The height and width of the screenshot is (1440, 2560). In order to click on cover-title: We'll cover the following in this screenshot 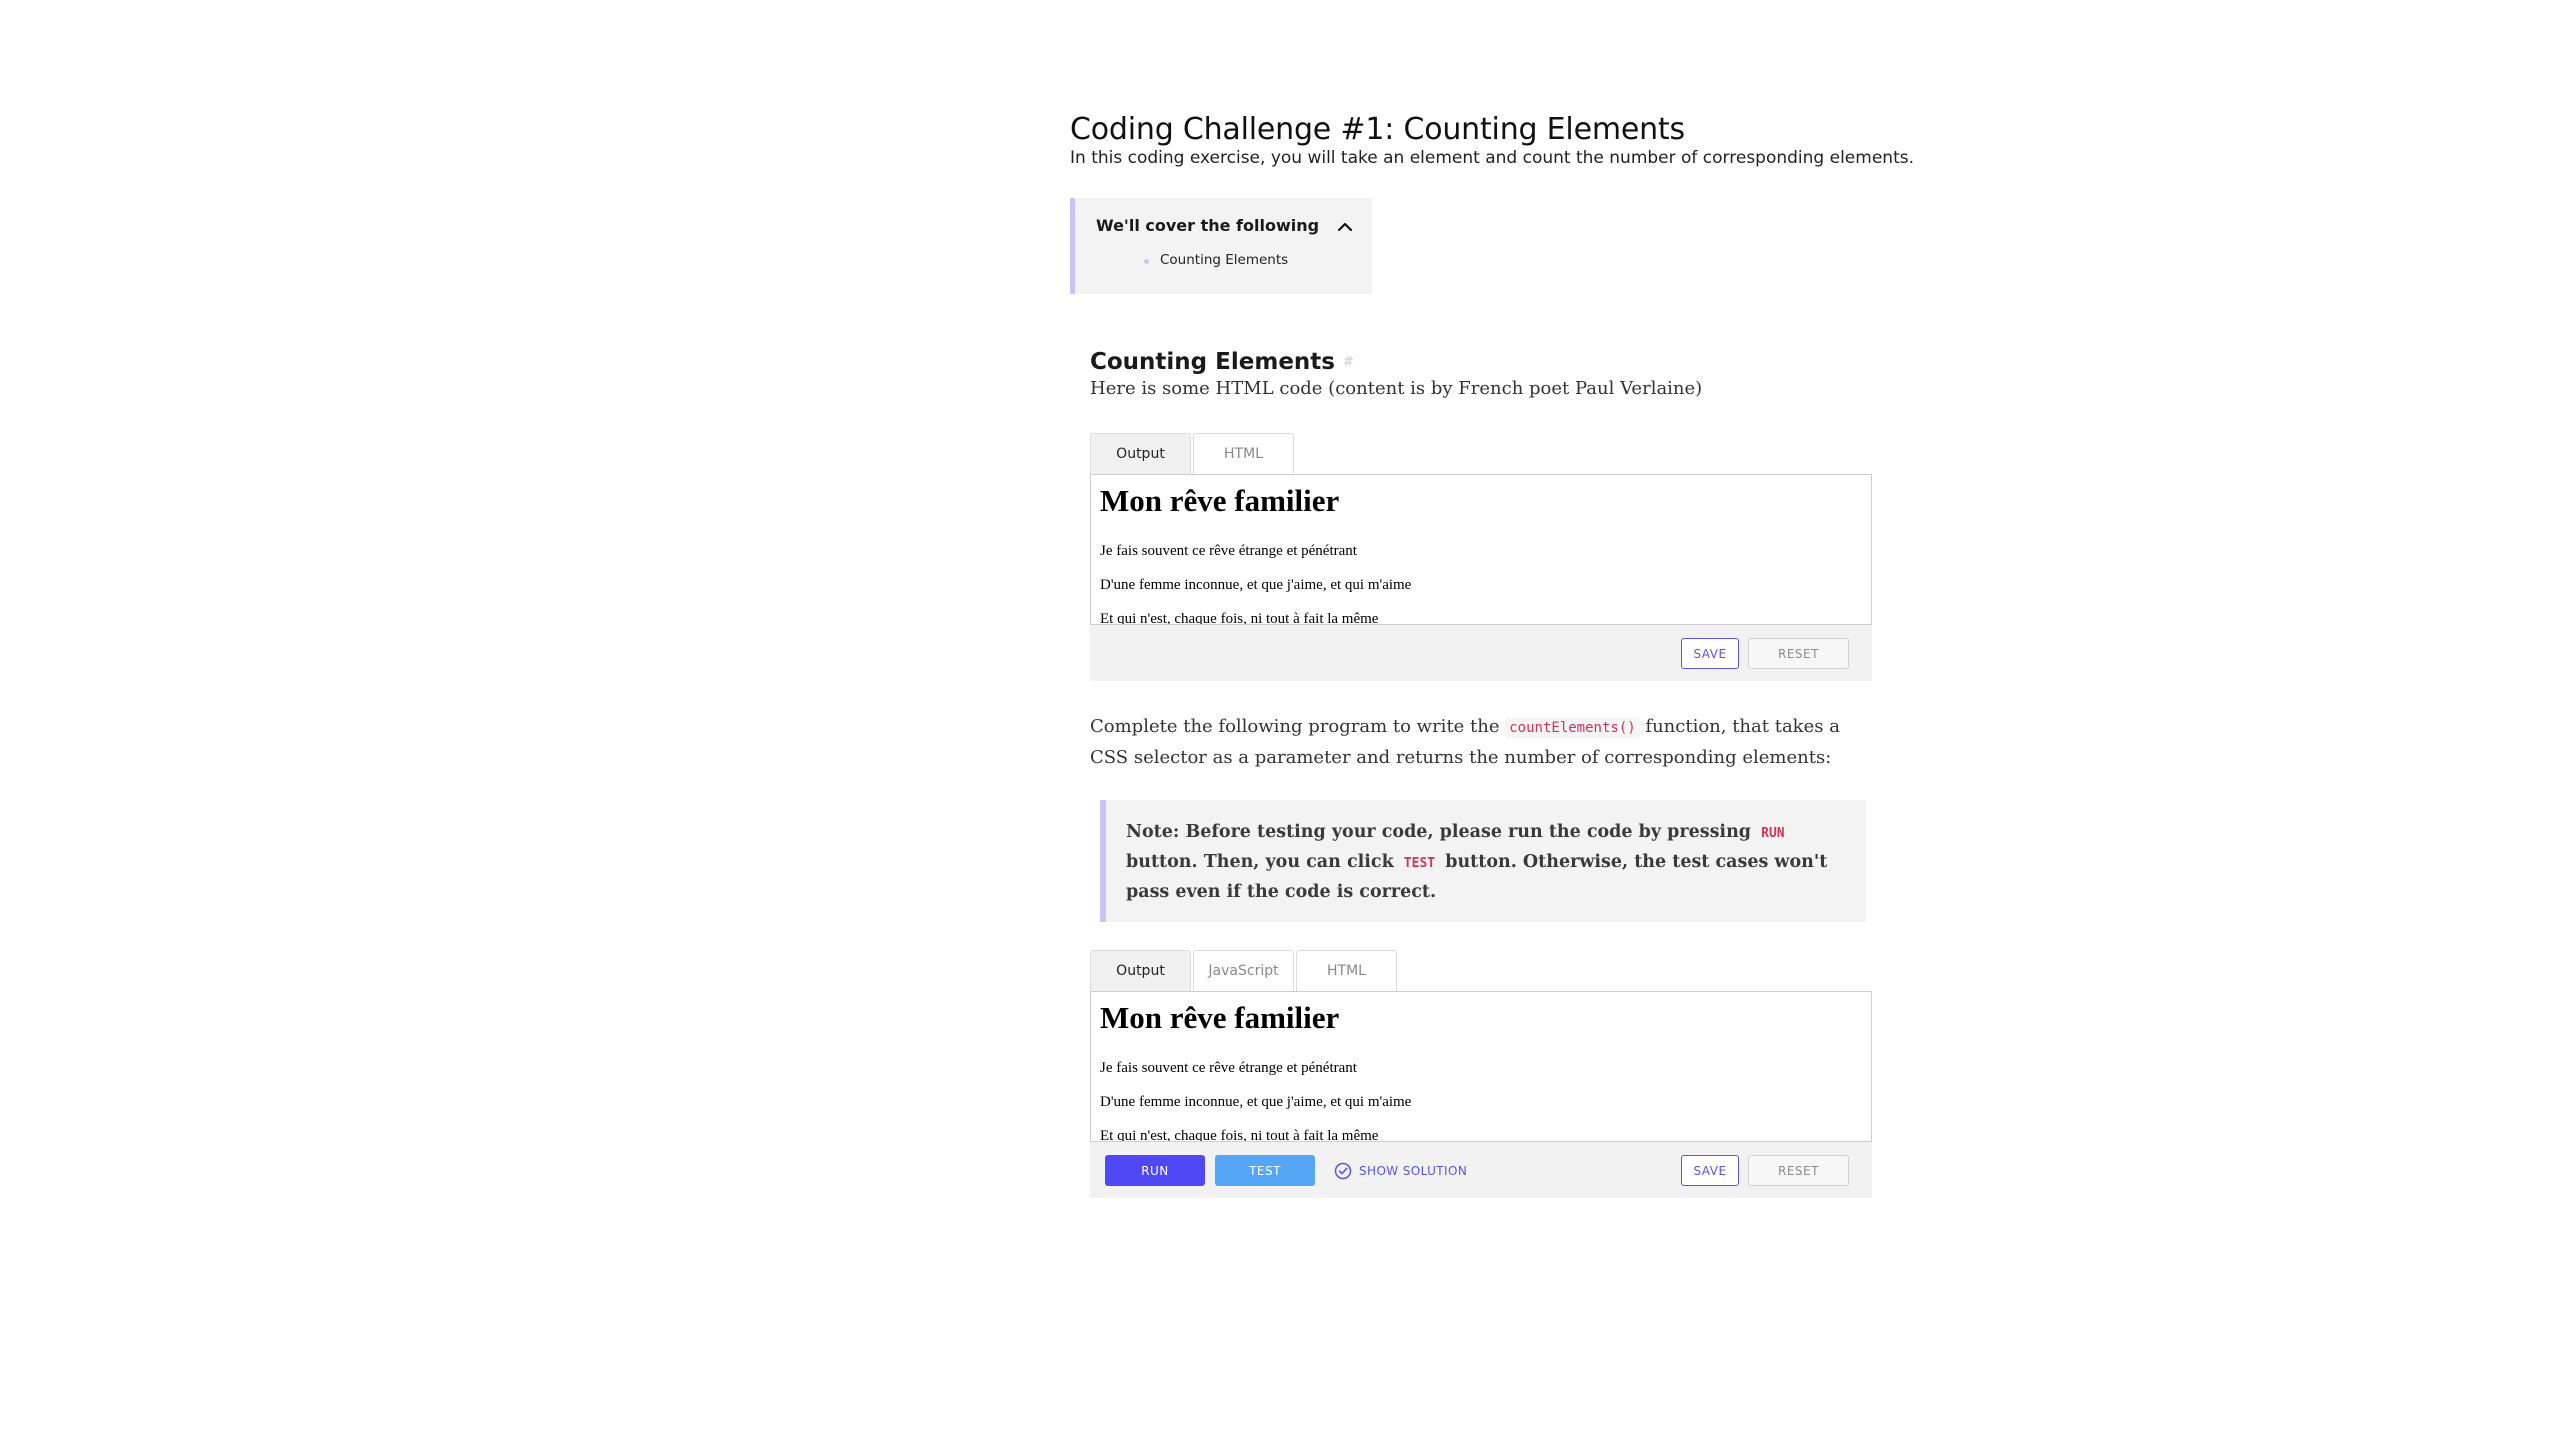, I will do `click(1208, 225)`.